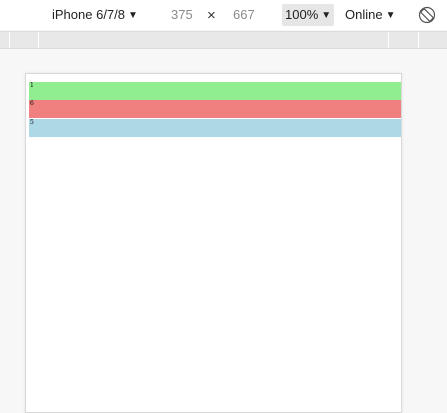  I want to click on device-name: iPhone 6/7/8, so click(89, 14).